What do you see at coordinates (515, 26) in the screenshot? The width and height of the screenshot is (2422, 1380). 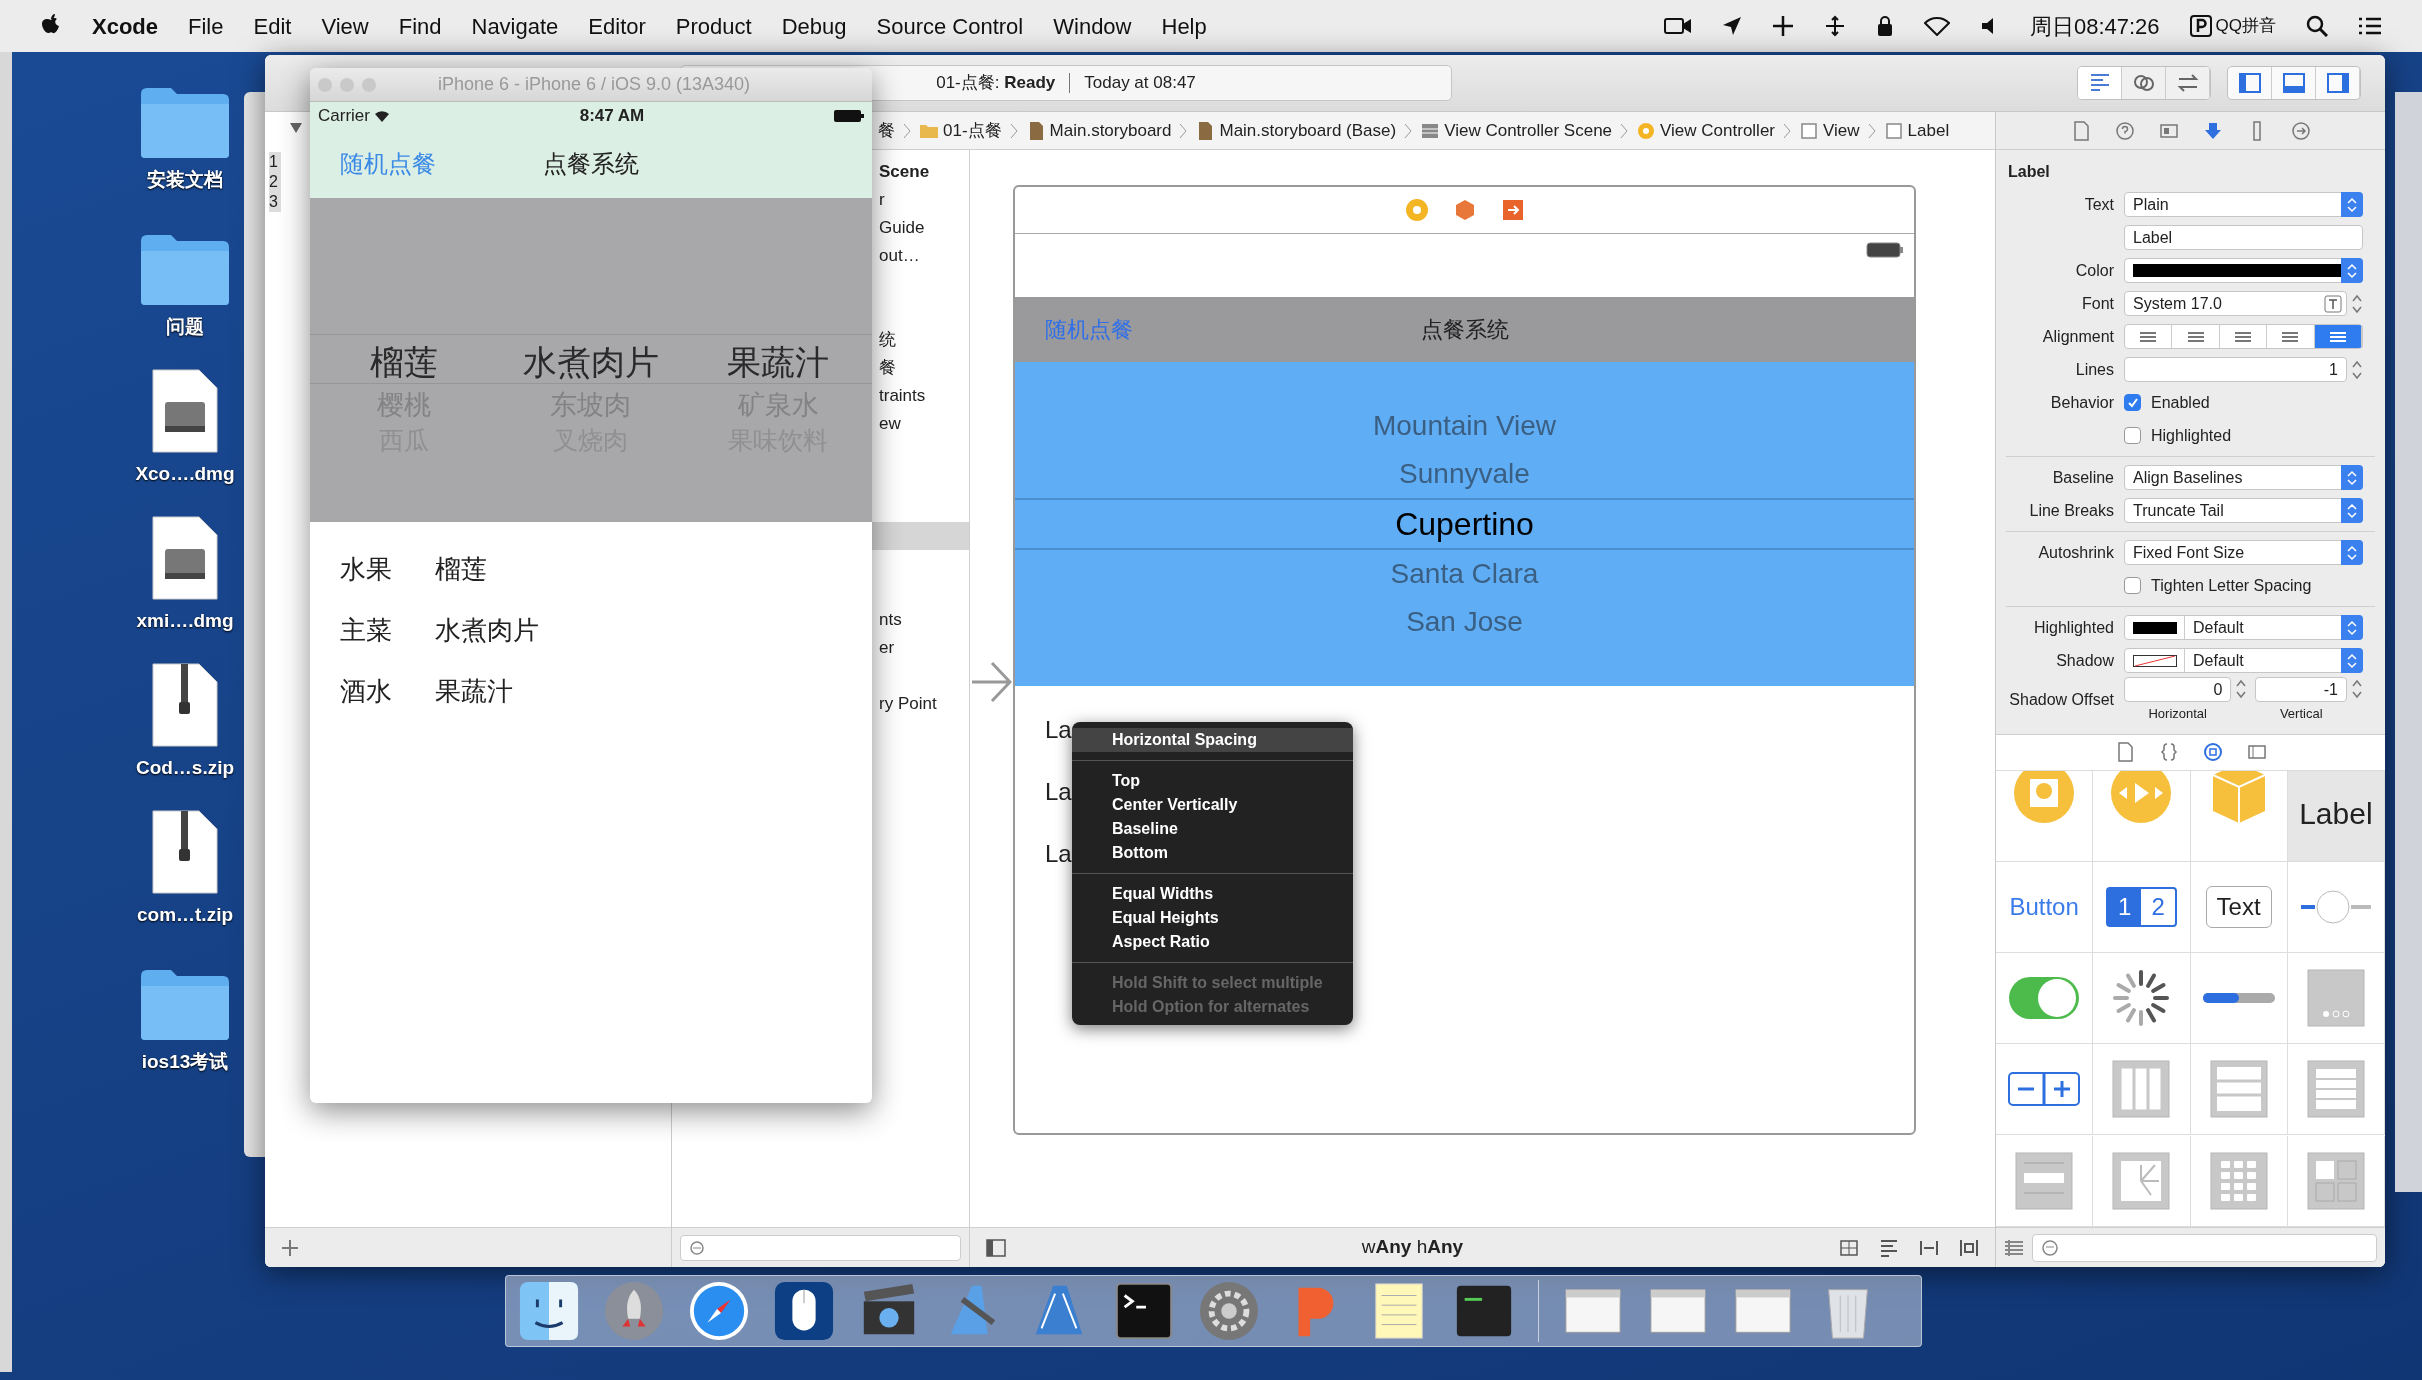 I see `menu-item: Navigate` at bounding box center [515, 26].